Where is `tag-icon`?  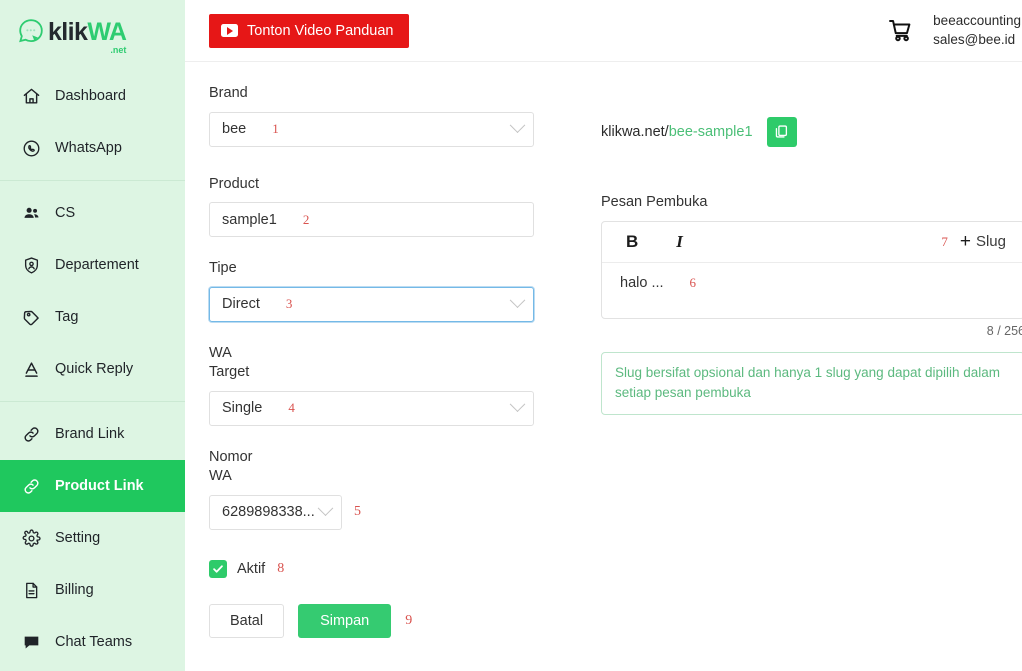 tag-icon is located at coordinates (31, 317).